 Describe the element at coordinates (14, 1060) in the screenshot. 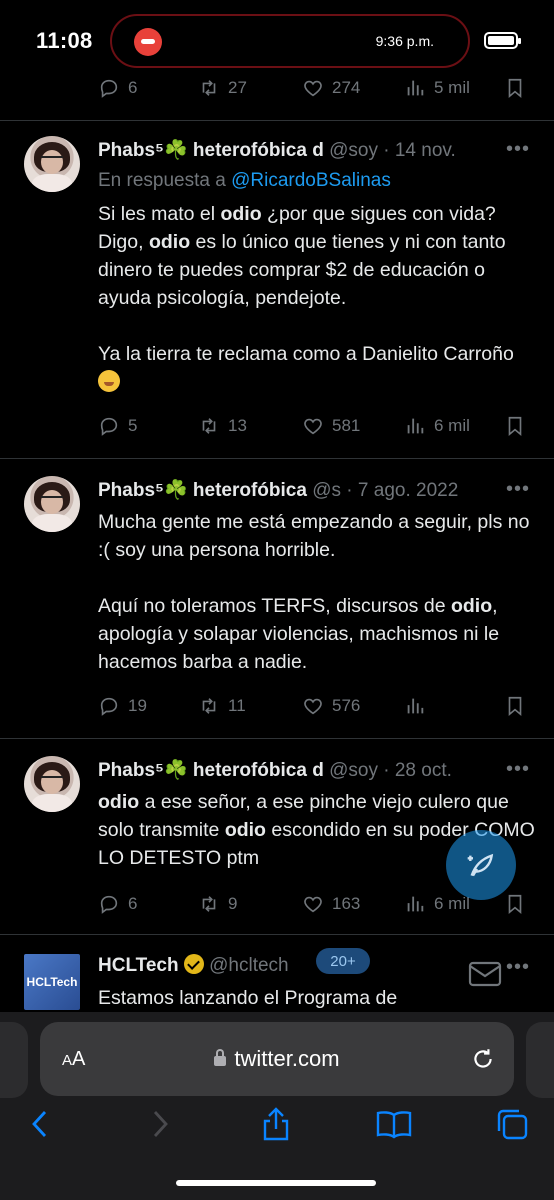

I see `previous-tab-preview` at that location.